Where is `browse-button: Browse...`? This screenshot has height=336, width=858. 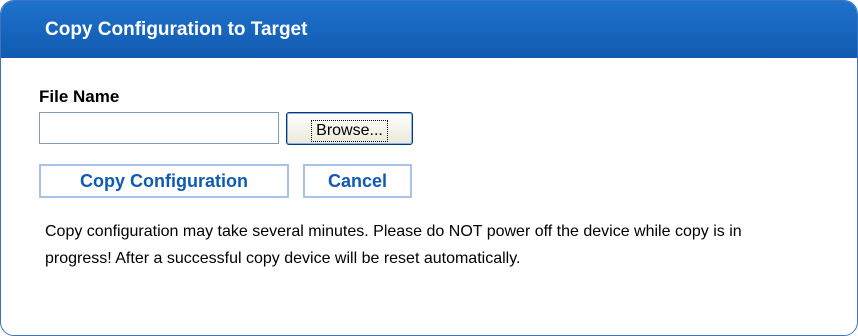 browse-button: Browse... is located at coordinates (349, 128).